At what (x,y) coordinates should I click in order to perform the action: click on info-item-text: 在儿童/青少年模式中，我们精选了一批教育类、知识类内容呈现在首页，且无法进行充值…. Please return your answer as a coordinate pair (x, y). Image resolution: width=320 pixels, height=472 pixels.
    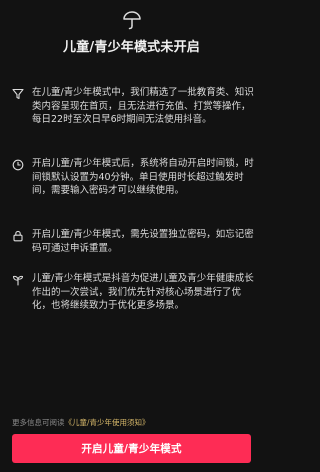
    Looking at the image, I should click on (143, 106).